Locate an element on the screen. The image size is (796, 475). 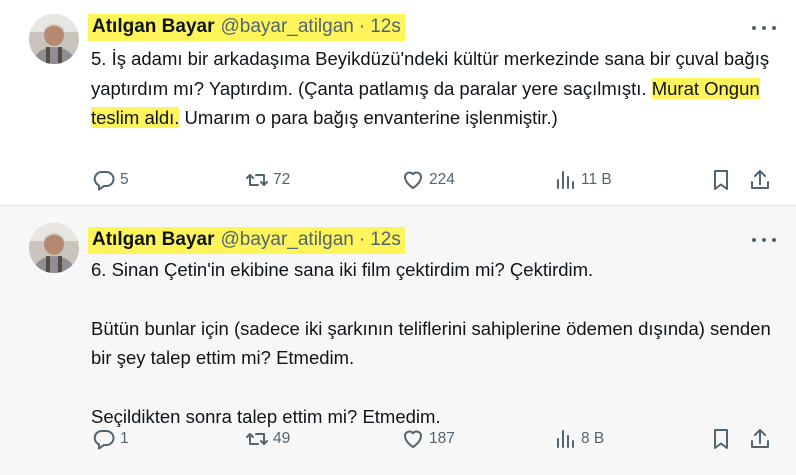
retweet-button: 49 is located at coordinates (267, 439).